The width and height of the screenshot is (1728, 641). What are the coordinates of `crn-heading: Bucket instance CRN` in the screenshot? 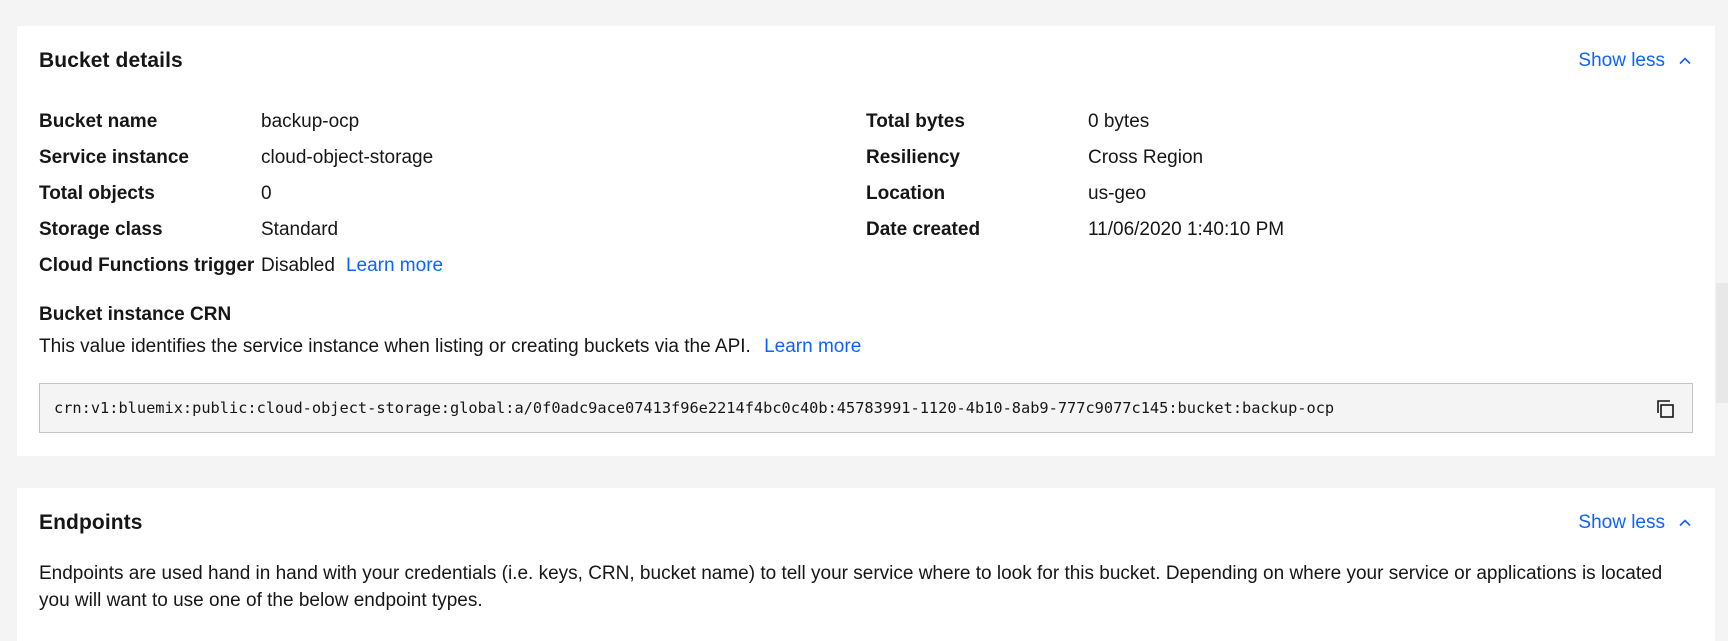 It's located at (135, 314).